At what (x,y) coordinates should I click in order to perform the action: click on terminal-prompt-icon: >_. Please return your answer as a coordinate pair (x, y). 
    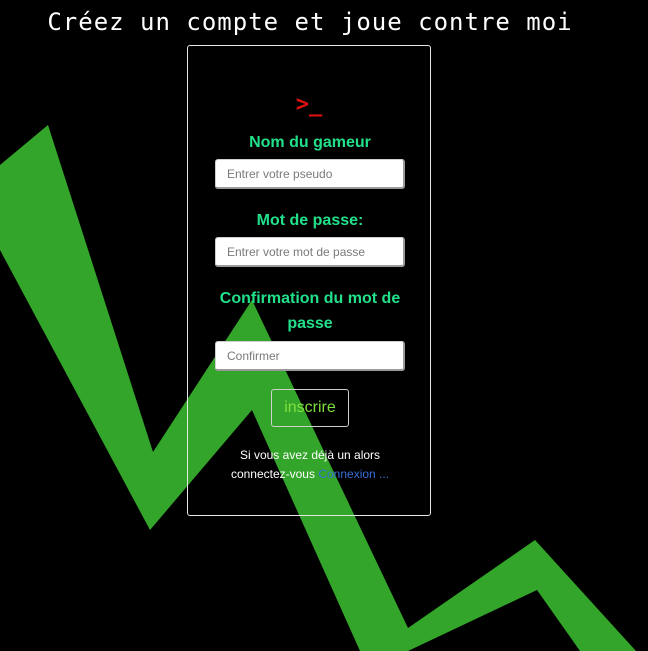
    Looking at the image, I should click on (309, 104).